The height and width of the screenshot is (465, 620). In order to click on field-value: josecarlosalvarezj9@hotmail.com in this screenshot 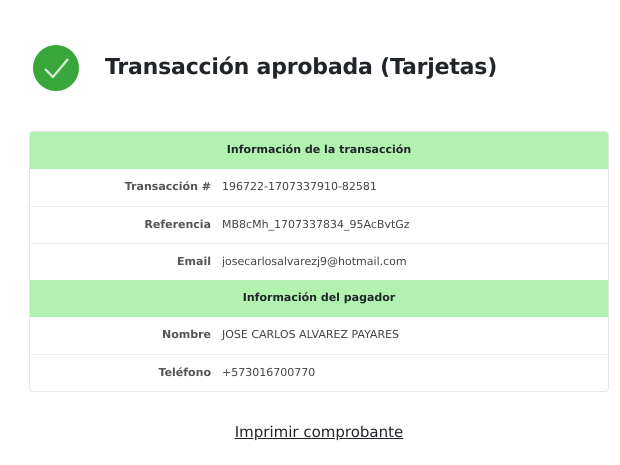, I will do `click(314, 262)`.